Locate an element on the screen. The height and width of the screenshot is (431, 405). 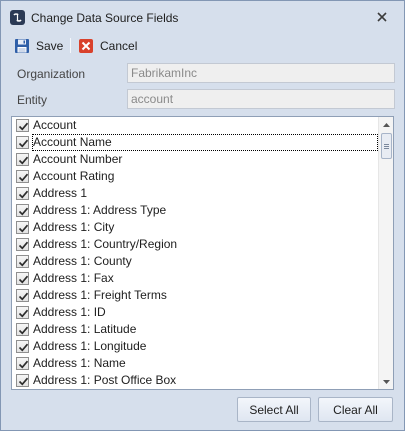
entity-field: account is located at coordinates (261, 99).